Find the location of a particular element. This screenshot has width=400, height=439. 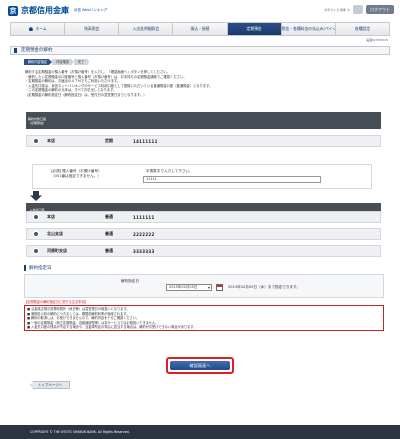

account-branch: 河原町支店 is located at coordinates (57, 250).